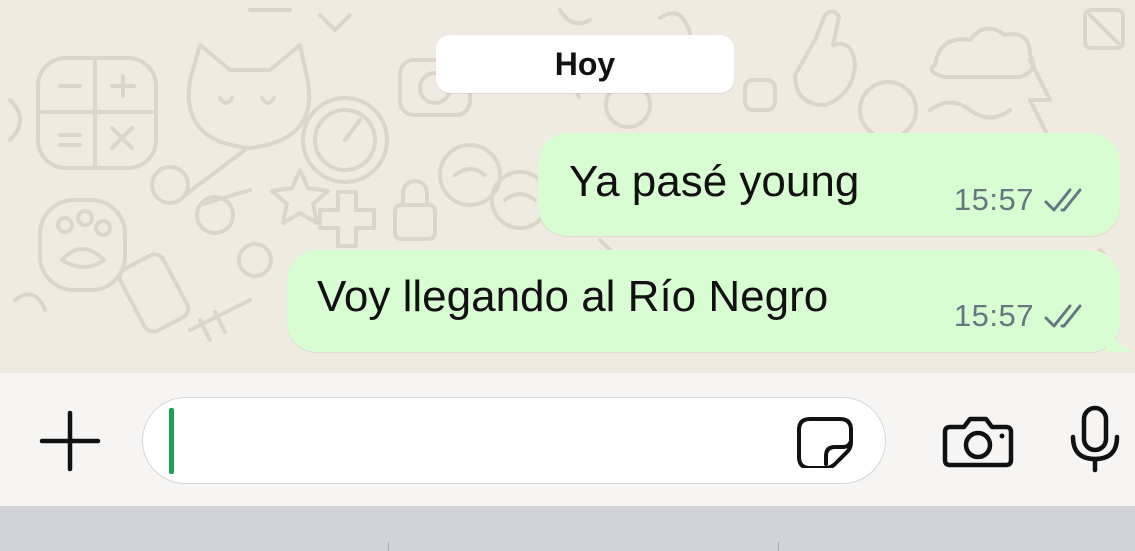 The width and height of the screenshot is (1135, 551). What do you see at coordinates (573, 296) in the screenshot?
I see `message-text: Voy llegando al Río Negro` at bounding box center [573, 296].